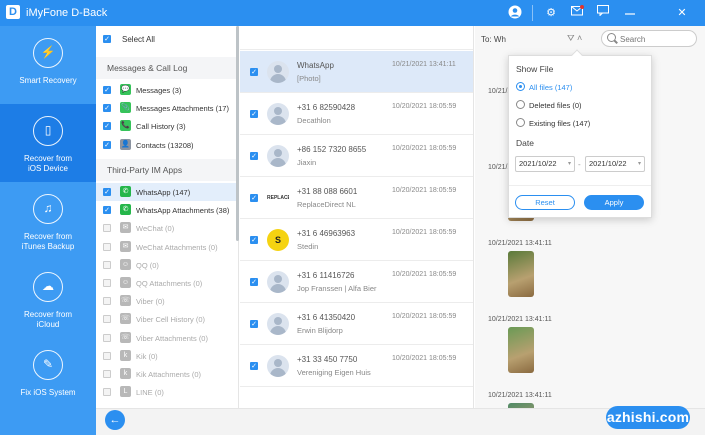 This screenshot has width=705, height=435. What do you see at coordinates (163, 192) in the screenshot?
I see `category-label: WhatsApp (147)` at bounding box center [163, 192].